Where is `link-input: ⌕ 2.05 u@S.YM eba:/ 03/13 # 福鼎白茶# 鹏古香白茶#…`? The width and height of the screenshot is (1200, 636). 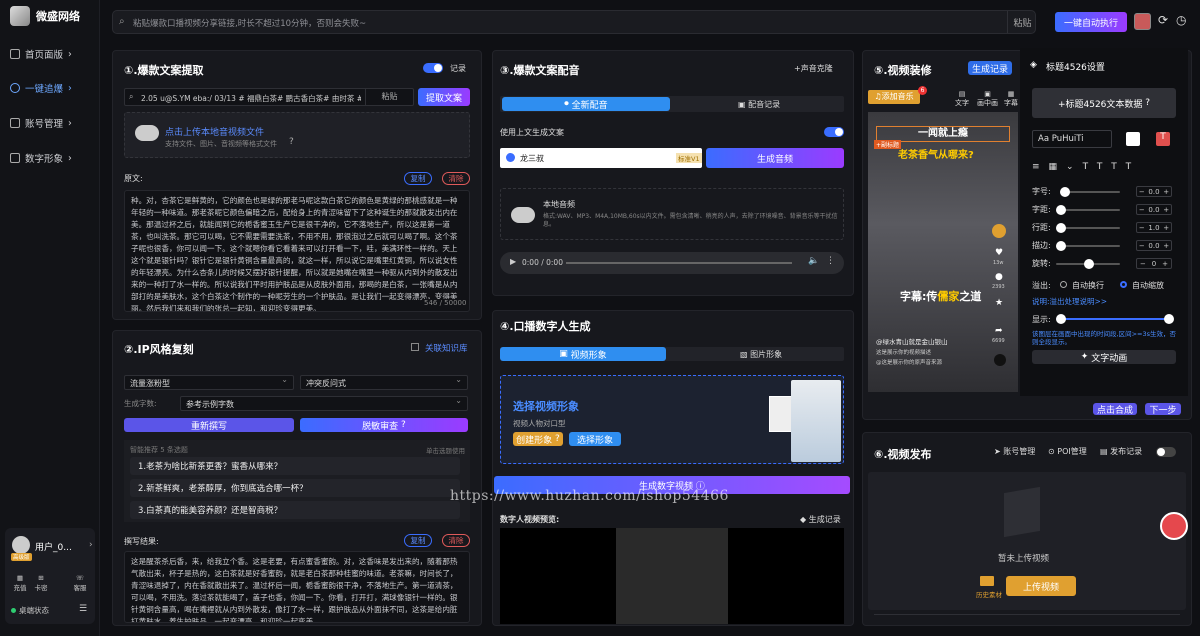 link-input: ⌕ 2.05 u@S.YM eba:/ 03/13 # 福鼎白茶# 鹏古香白茶#… is located at coordinates (269, 97).